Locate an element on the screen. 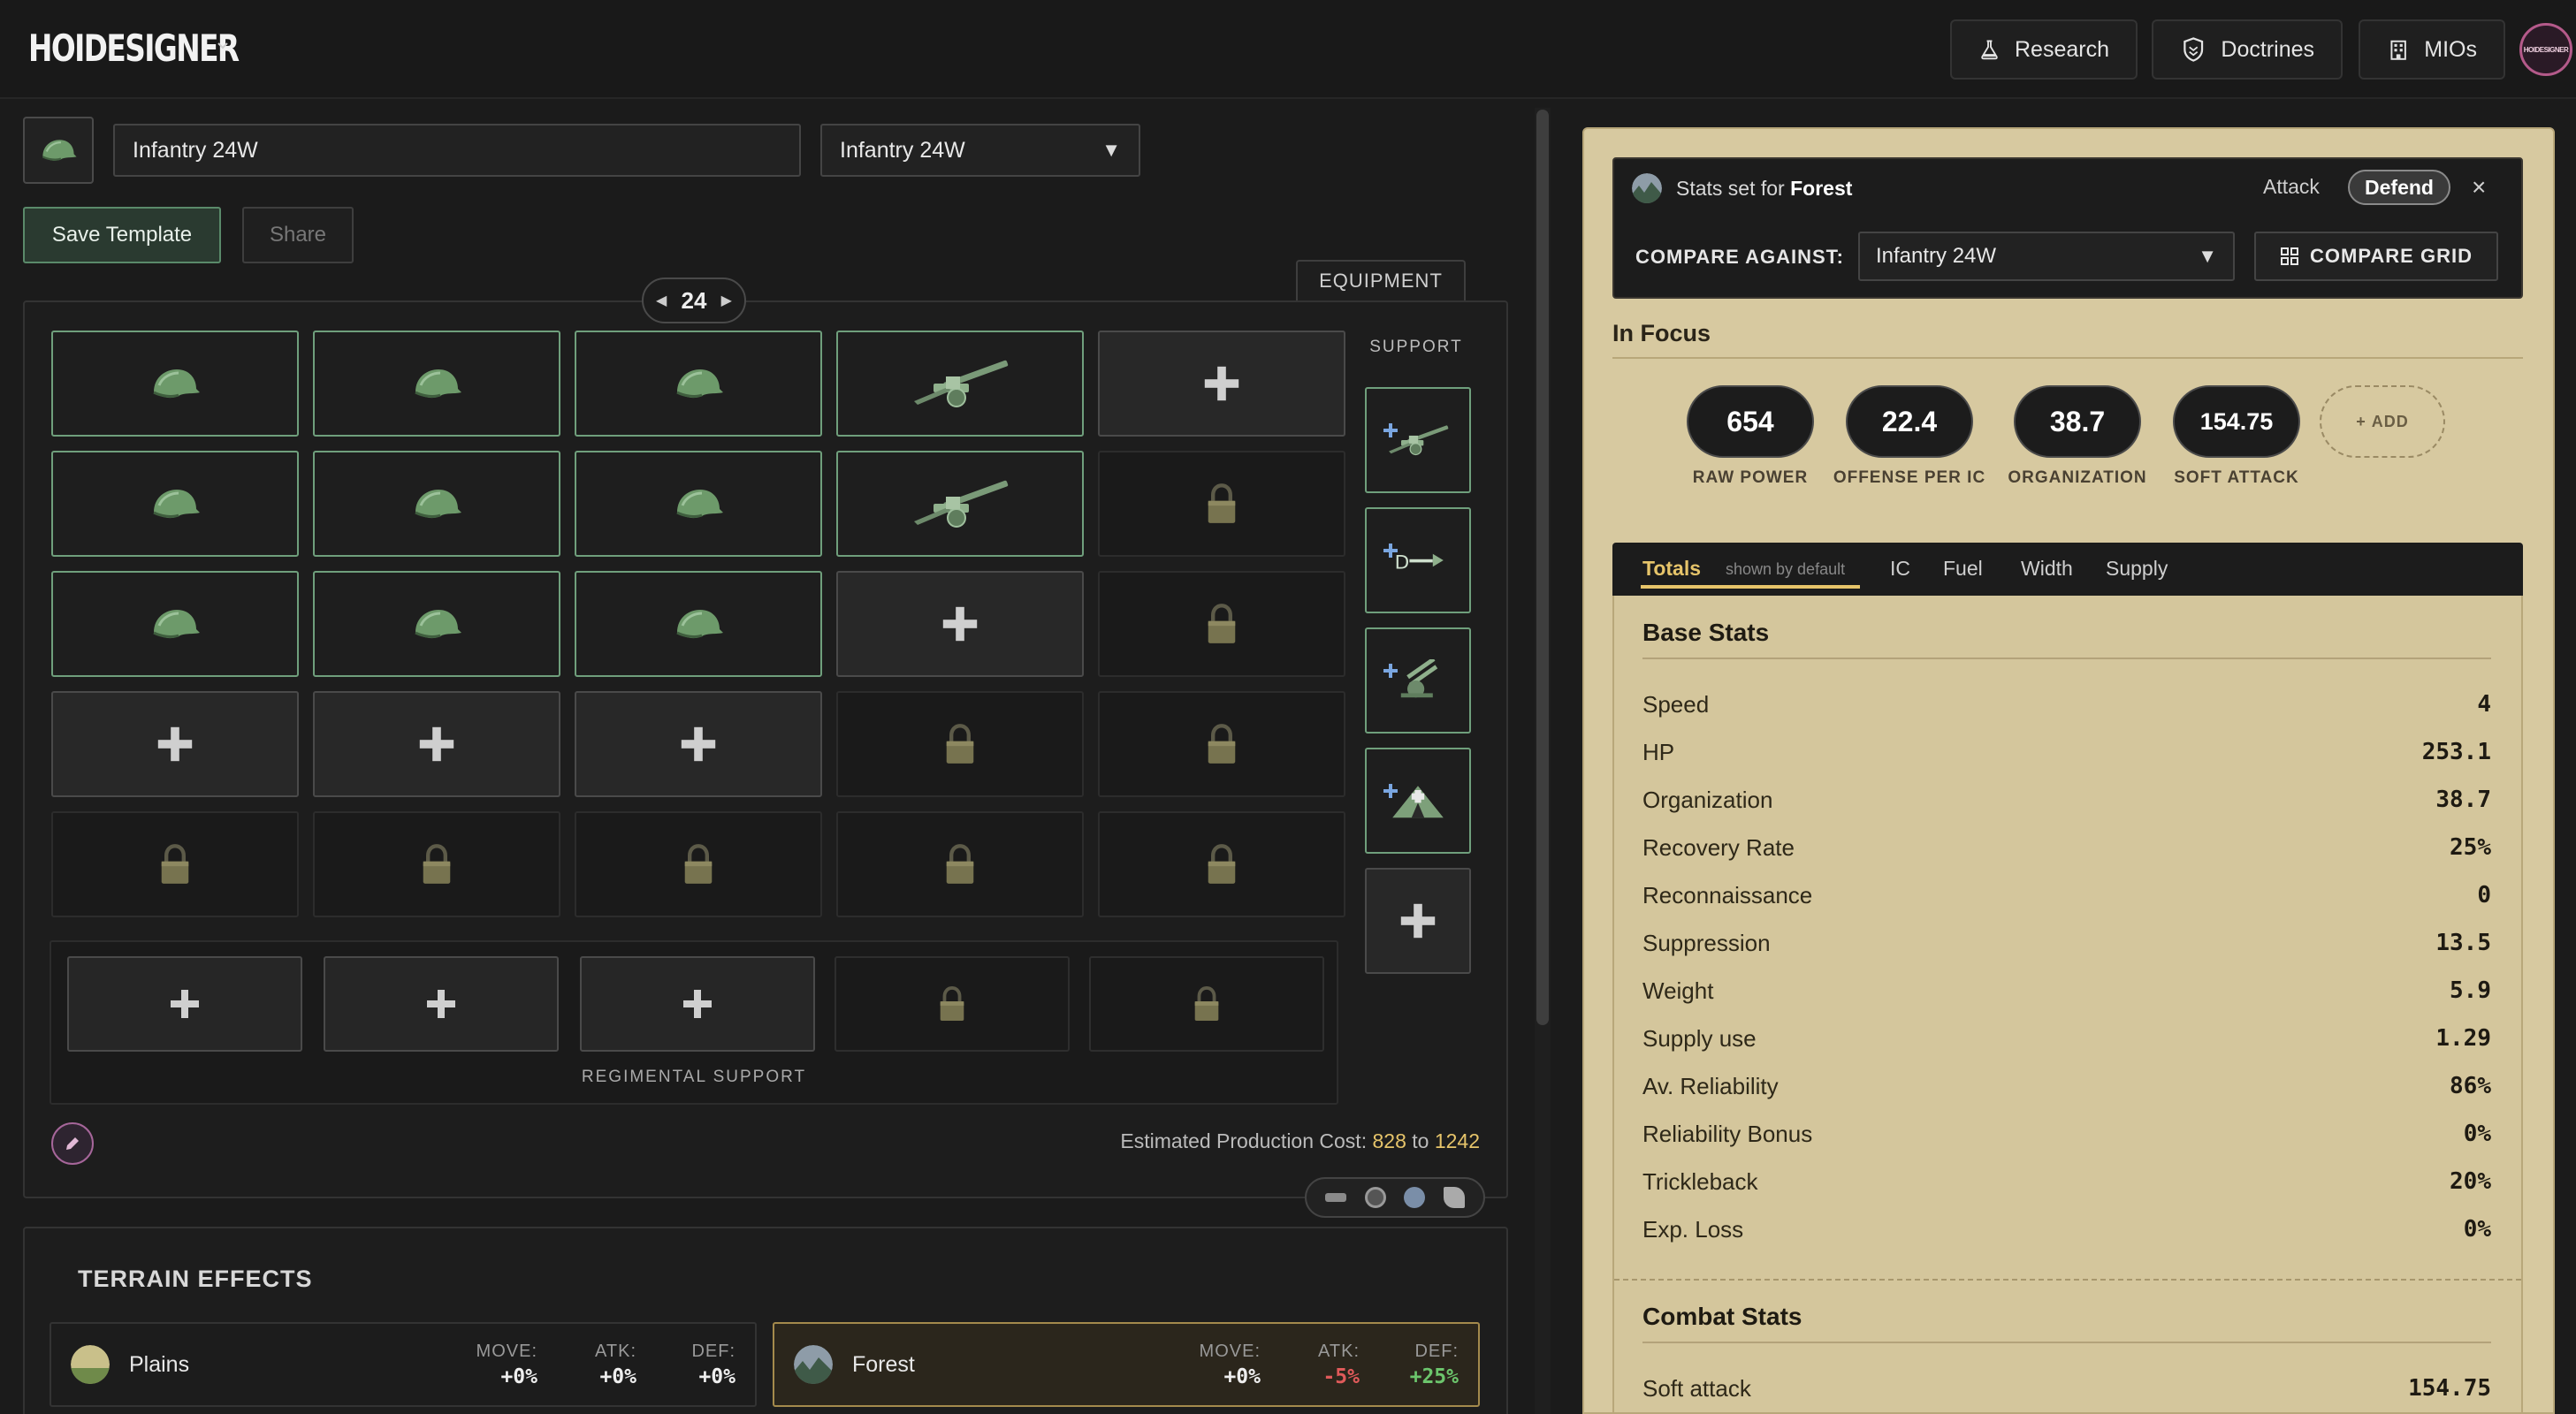 The height and width of the screenshot is (1414, 2576). template-icon-button is located at coordinates (58, 150).